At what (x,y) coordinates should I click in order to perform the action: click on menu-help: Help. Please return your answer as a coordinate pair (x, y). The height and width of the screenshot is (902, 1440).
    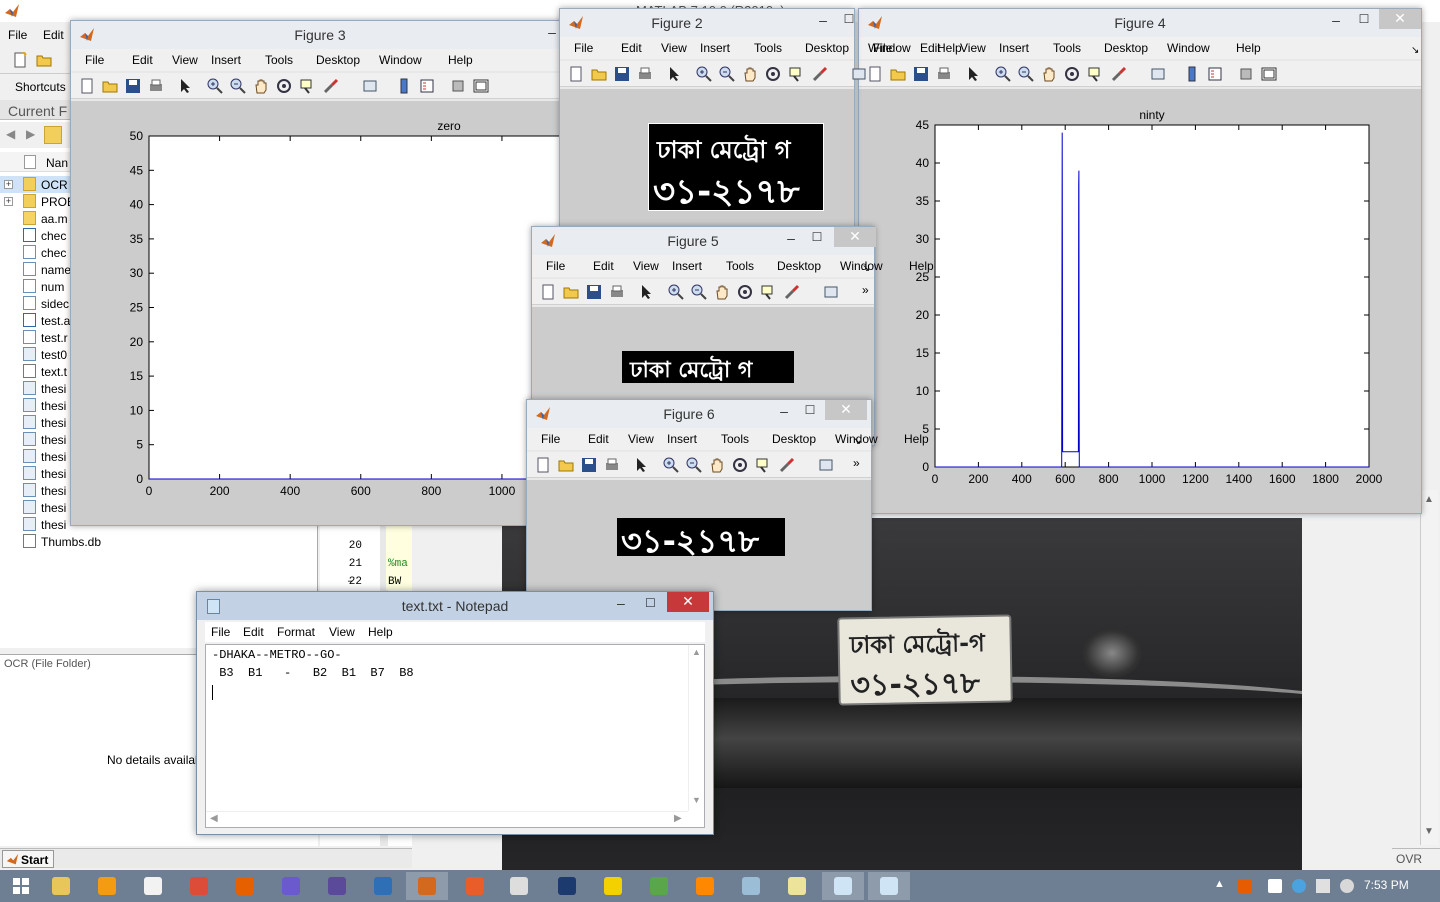
    Looking at the image, I should click on (916, 439).